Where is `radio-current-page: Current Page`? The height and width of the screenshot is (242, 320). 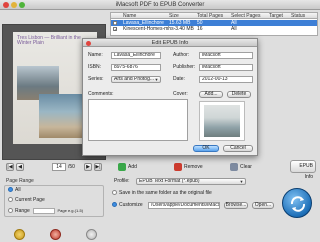 radio-current-page: Current Page is located at coordinates (26, 200).